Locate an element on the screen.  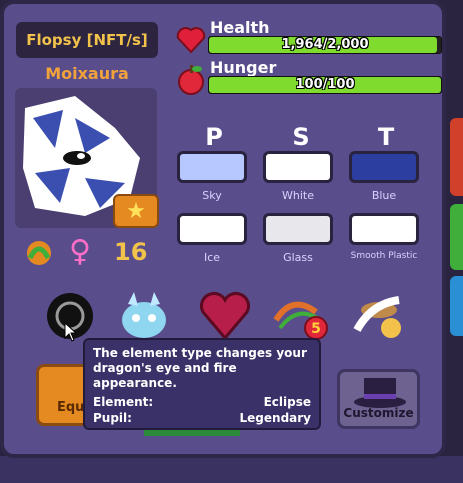
health-label: Health is located at coordinates (240, 27).